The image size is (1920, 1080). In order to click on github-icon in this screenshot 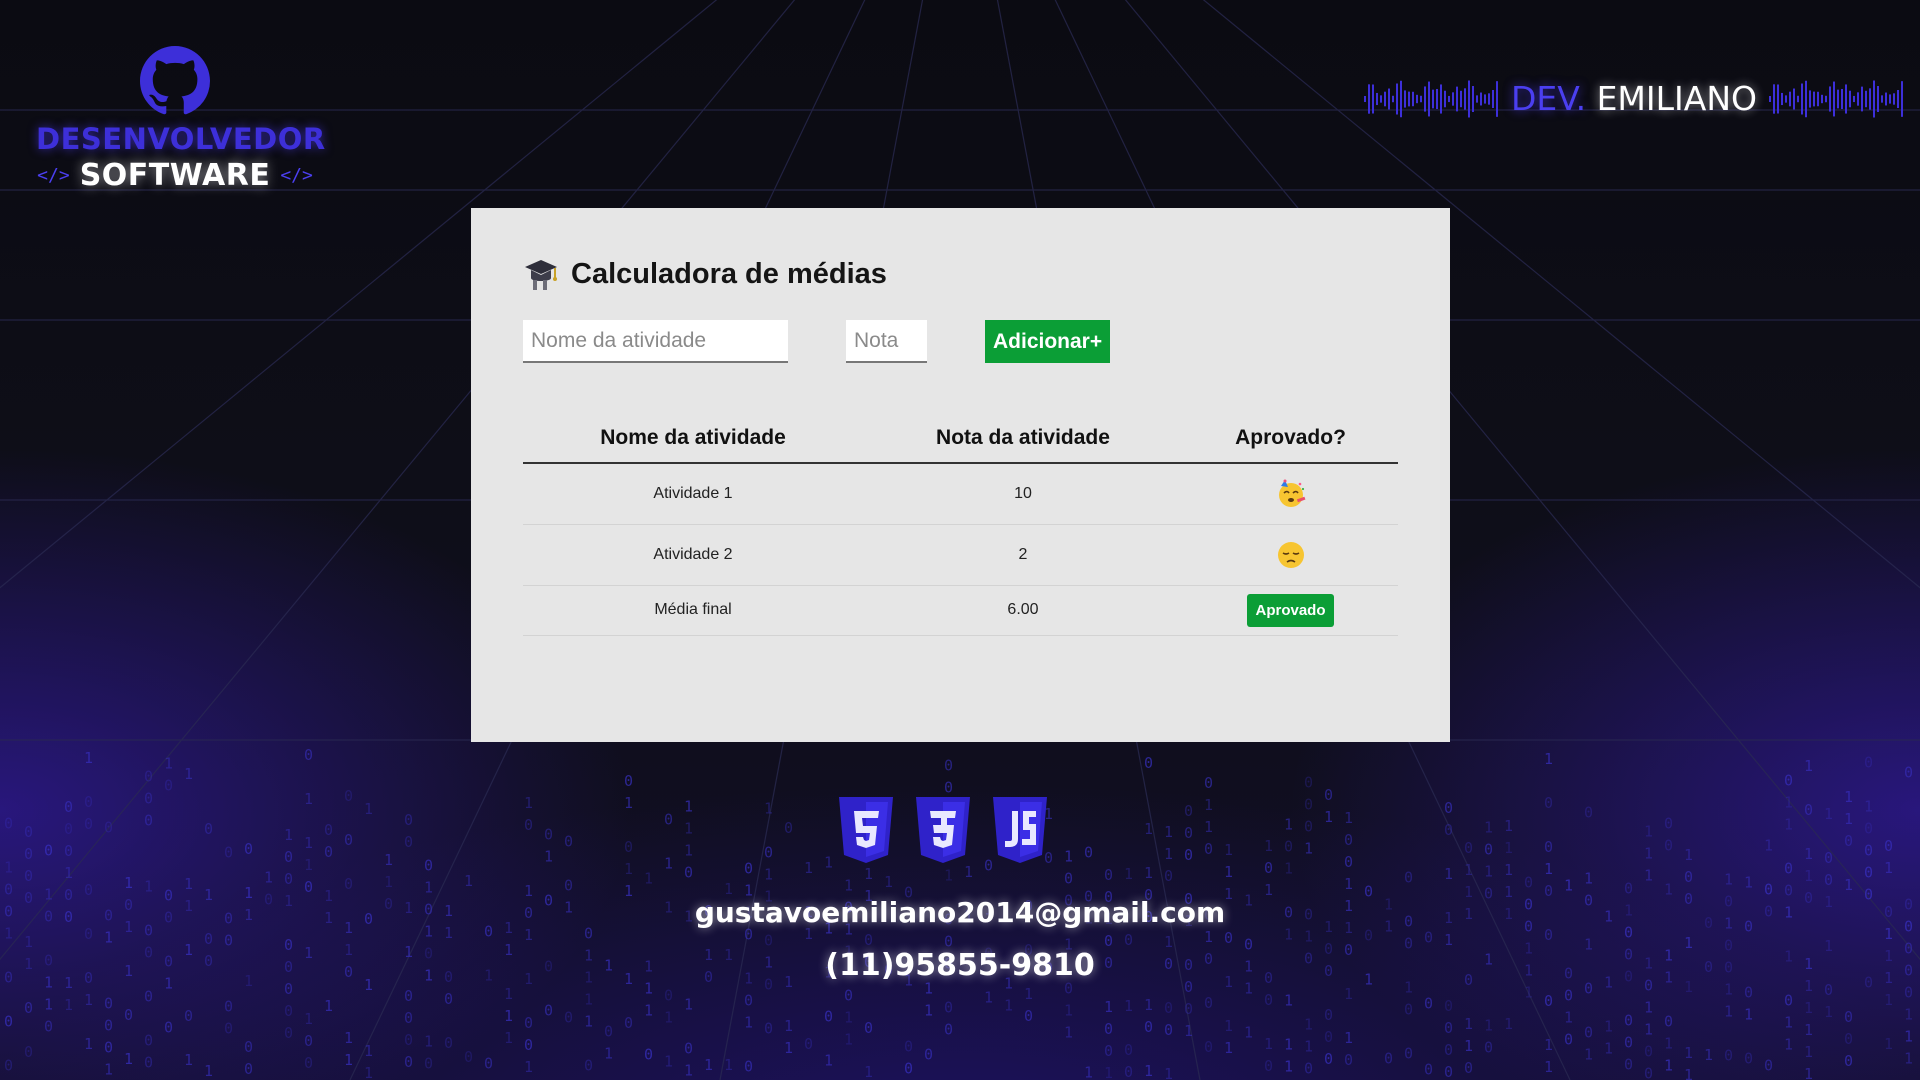, I will do `click(175, 80)`.